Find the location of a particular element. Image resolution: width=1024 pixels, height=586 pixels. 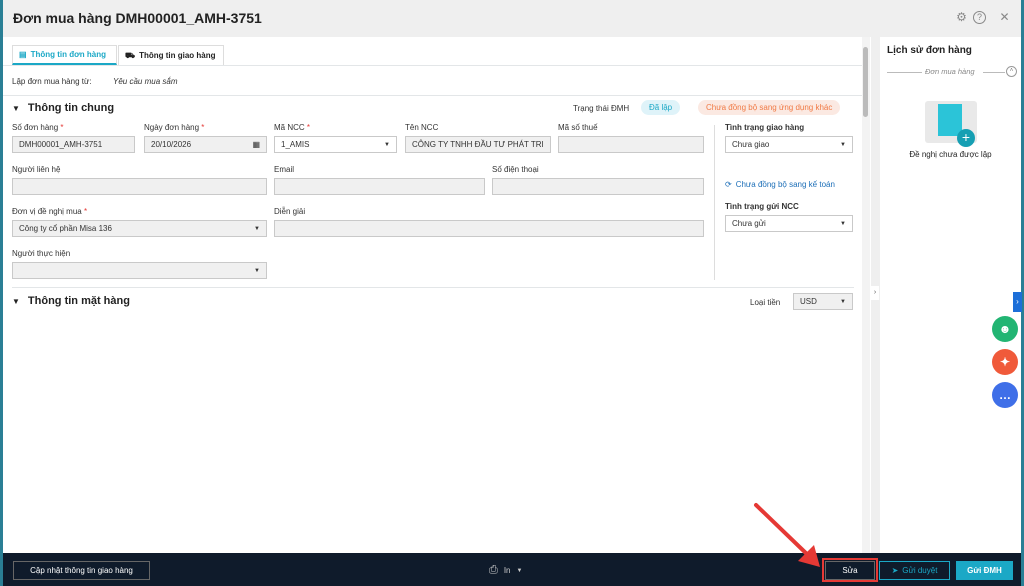

chat-bot-icon: ☻ is located at coordinates (1005, 329).